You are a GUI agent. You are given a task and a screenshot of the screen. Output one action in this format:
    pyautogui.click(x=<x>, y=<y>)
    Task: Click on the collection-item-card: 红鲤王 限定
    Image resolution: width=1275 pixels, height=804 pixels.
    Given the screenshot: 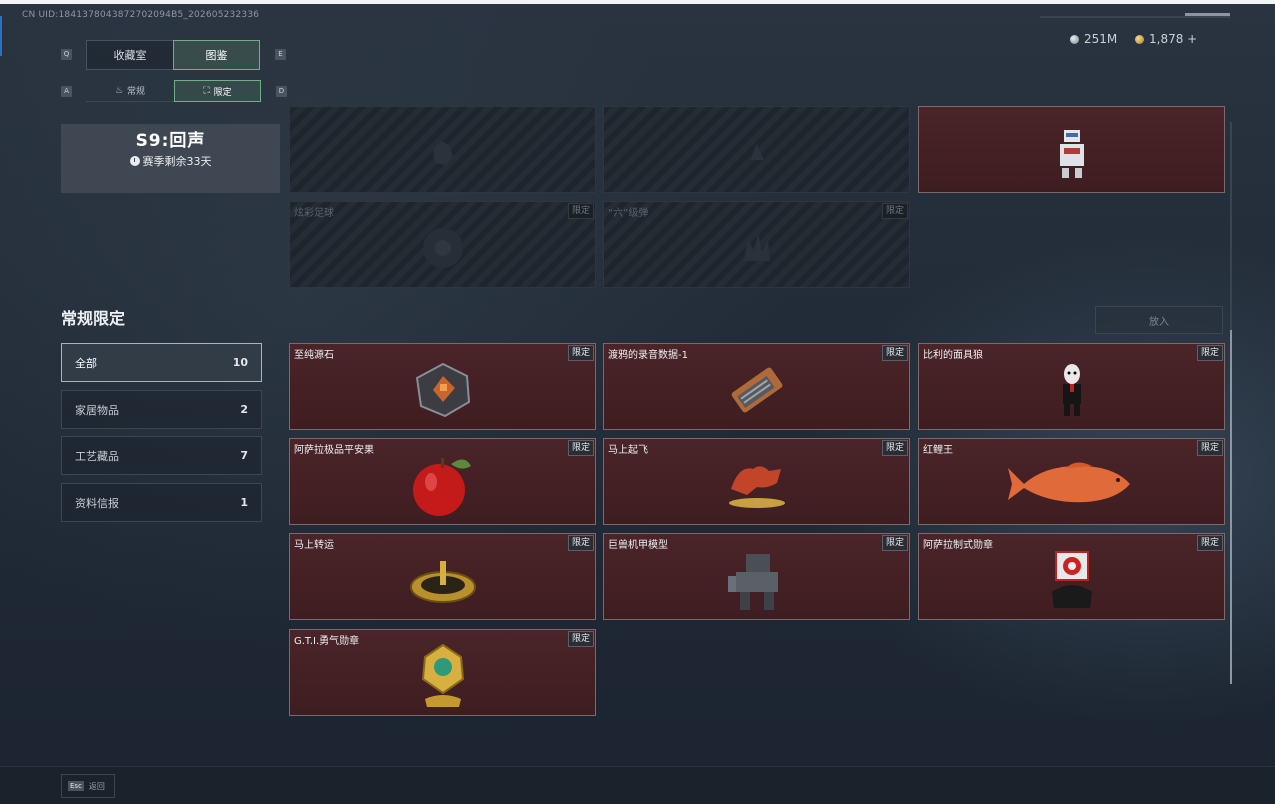 What is the action you would take?
    pyautogui.click(x=1071, y=481)
    